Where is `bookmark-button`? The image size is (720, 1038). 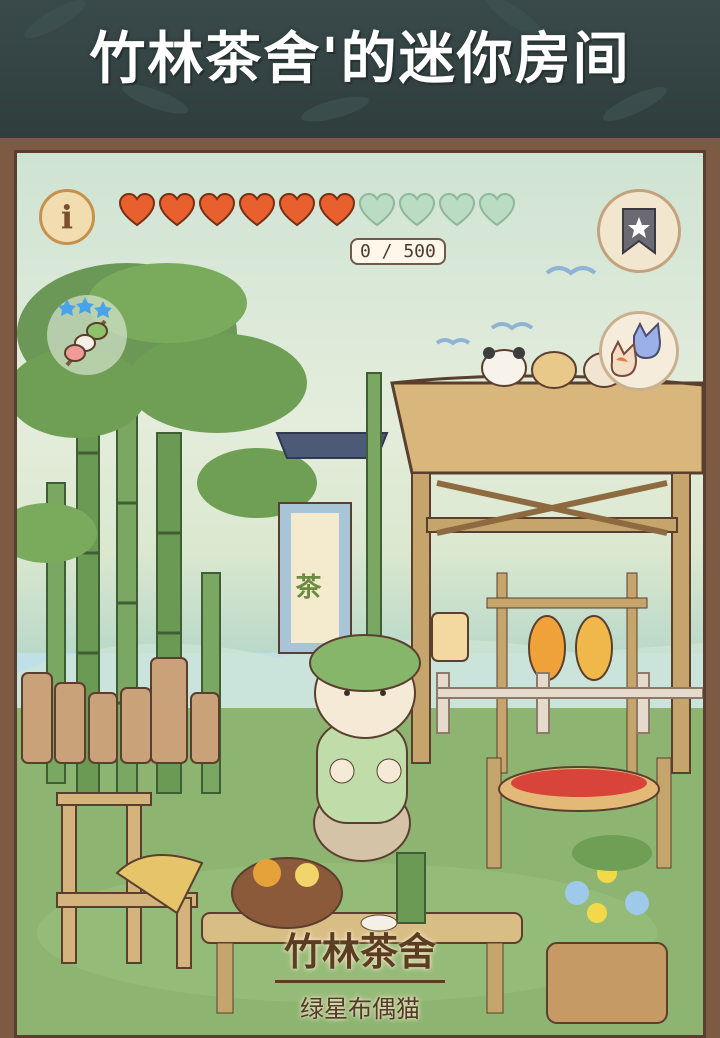
bookmark-button is located at coordinates (639, 231).